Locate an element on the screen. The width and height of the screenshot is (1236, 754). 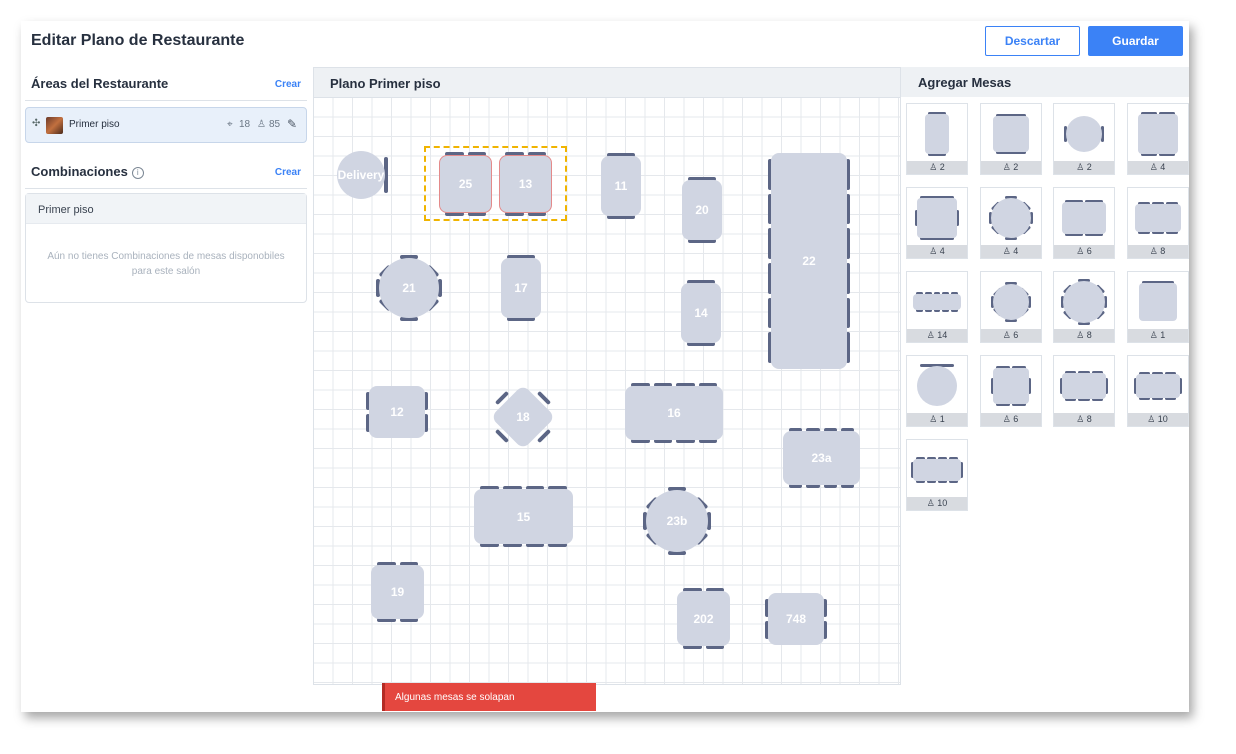
areas-header: Áreas del Restaurante Crear is located at coordinates (166, 84).